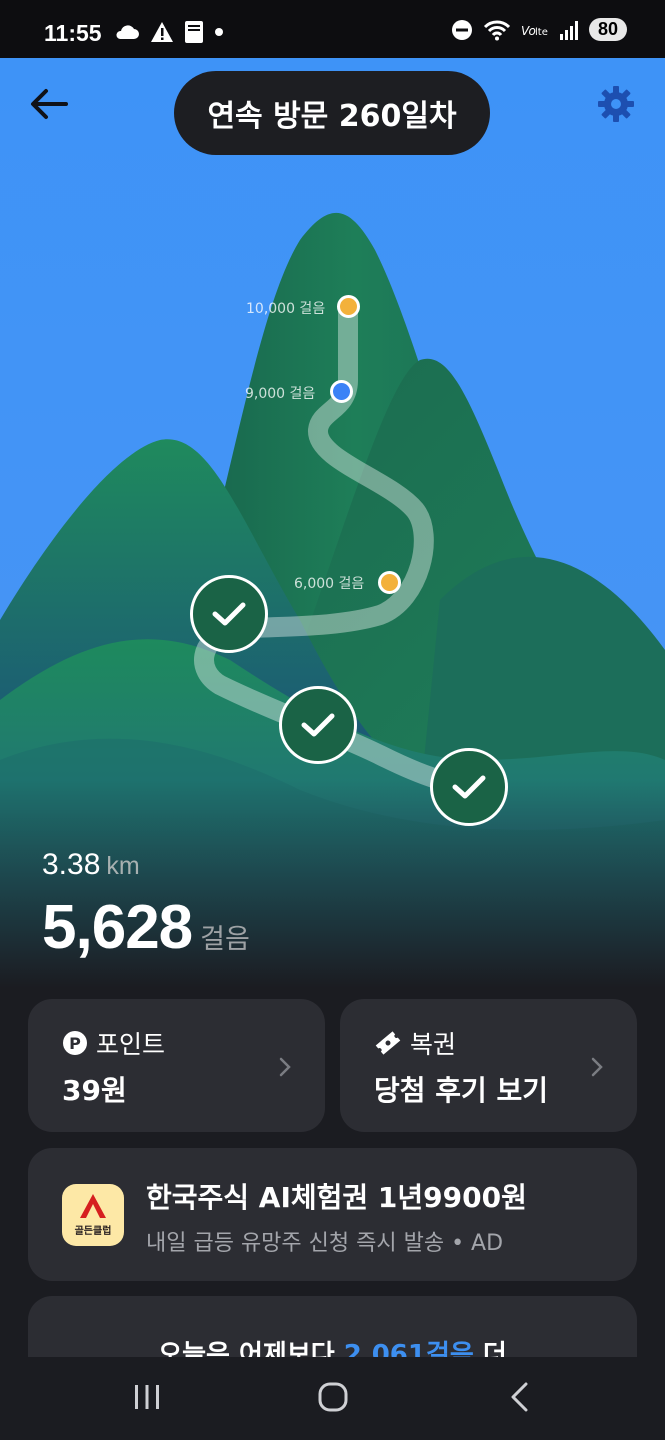  What do you see at coordinates (286, 309) in the screenshot?
I see `goal-label-10000: 10,000 걸음` at bounding box center [286, 309].